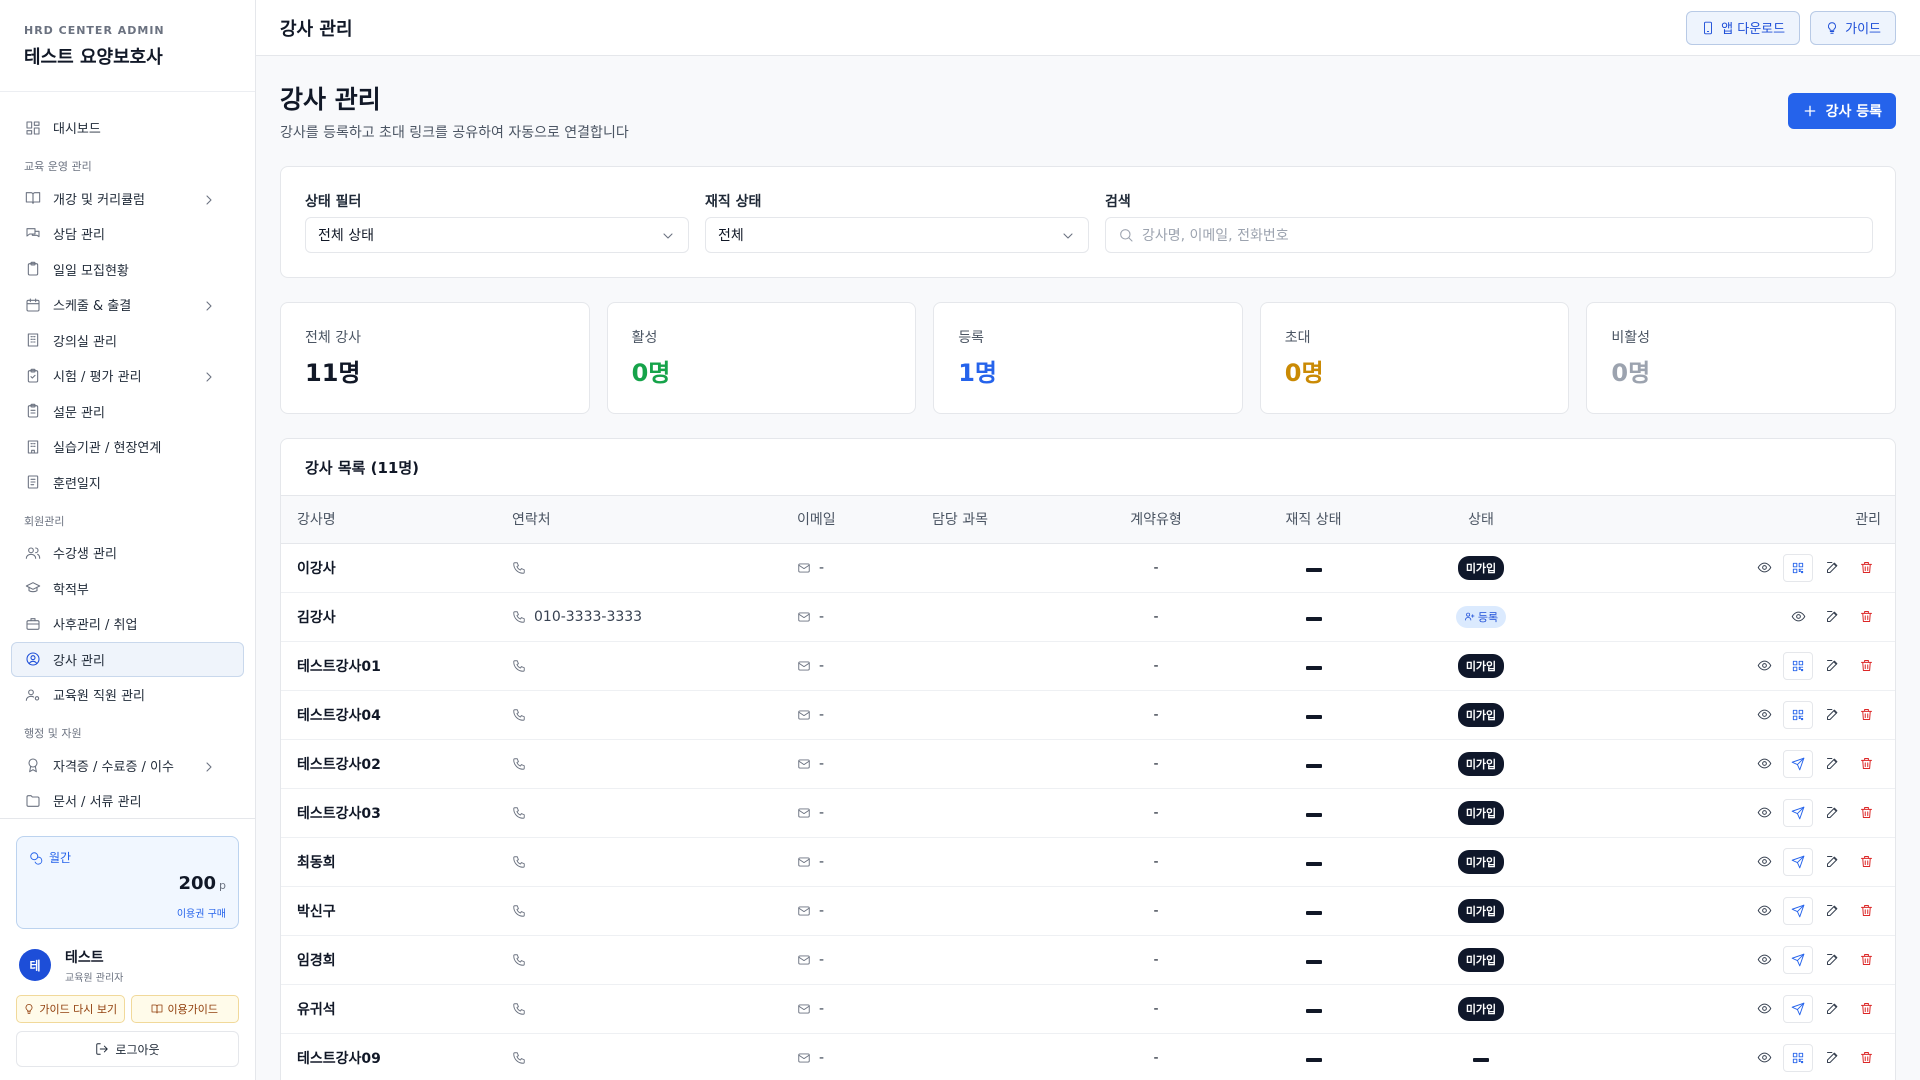 Image resolution: width=1920 pixels, height=1080 pixels. I want to click on table-row: 테스트강사03 - - 미가입, so click(1088, 813).